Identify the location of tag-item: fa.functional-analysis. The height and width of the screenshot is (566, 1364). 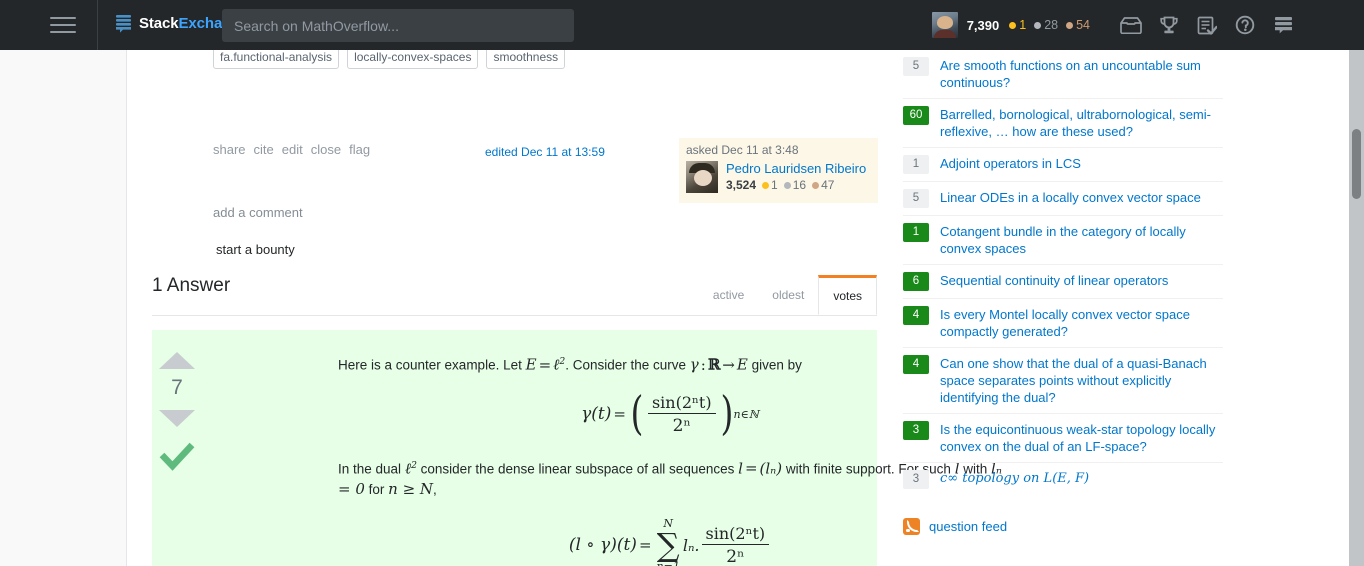
(276, 59).